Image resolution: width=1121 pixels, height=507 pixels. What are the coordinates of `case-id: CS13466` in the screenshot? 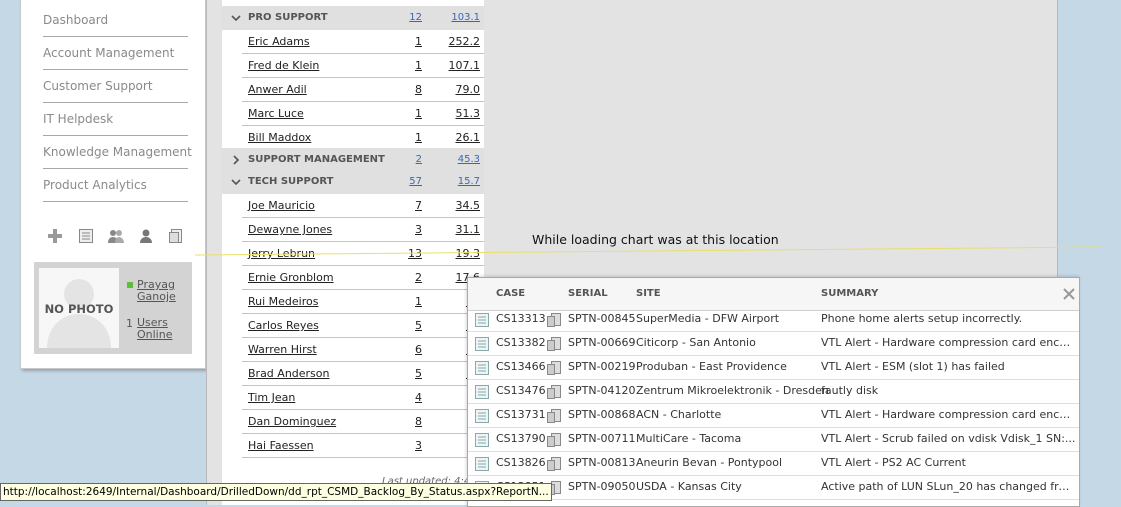 It's located at (521, 366).